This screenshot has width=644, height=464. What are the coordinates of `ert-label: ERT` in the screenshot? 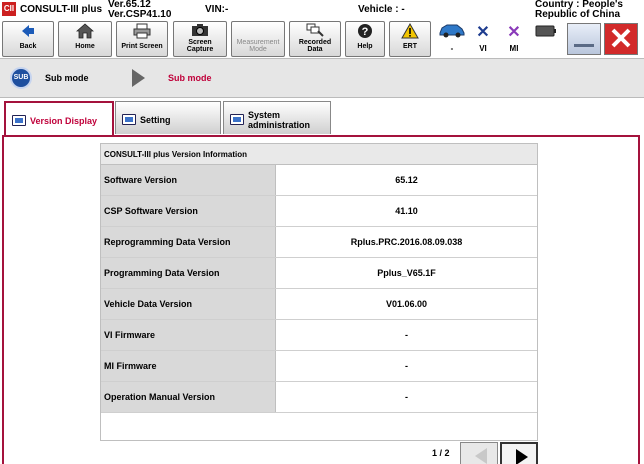 It's located at (410, 46).